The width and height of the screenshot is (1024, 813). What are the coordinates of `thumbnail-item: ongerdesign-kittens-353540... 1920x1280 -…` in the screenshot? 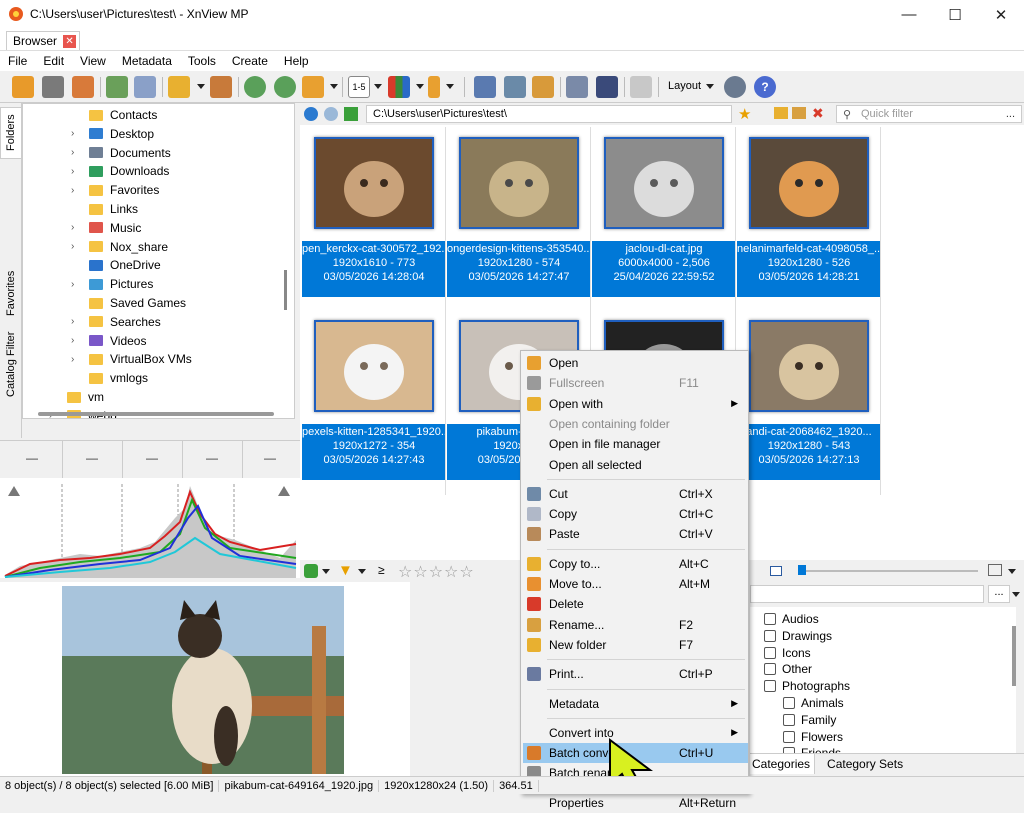 It's located at (519, 219).